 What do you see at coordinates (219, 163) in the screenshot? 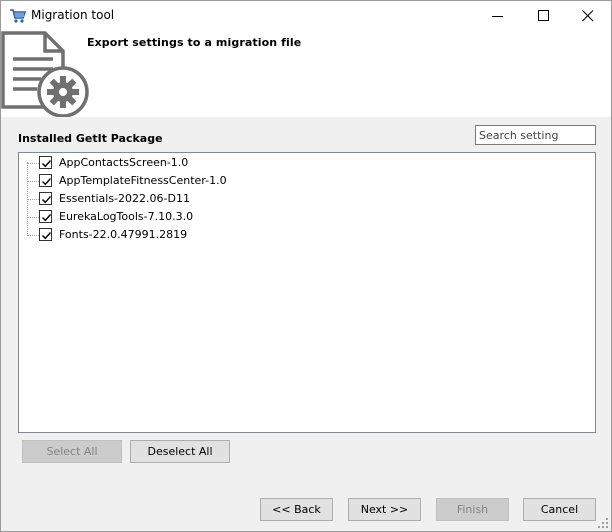
I see `tree-item: AppContactsScreen-1.0` at bounding box center [219, 163].